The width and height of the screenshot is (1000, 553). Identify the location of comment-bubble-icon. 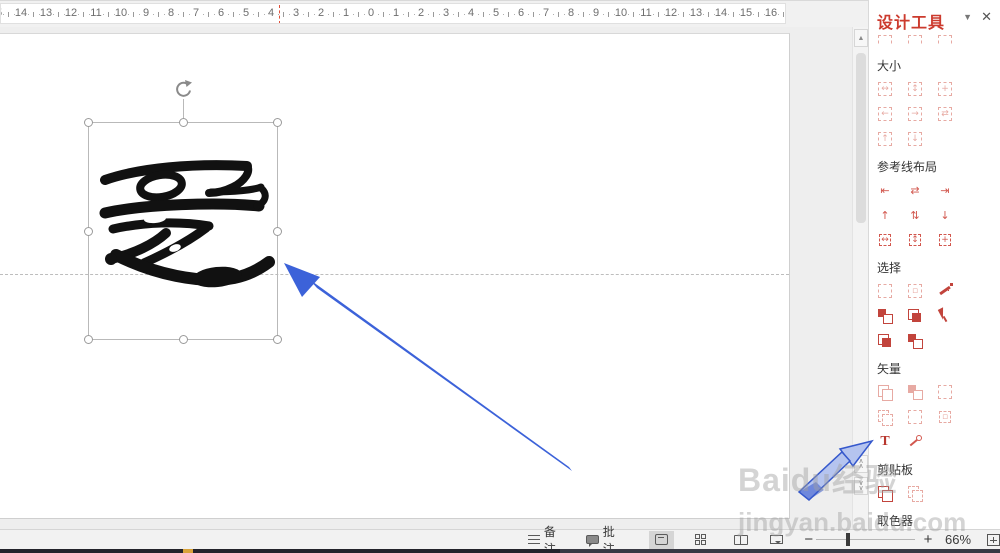
(592, 541).